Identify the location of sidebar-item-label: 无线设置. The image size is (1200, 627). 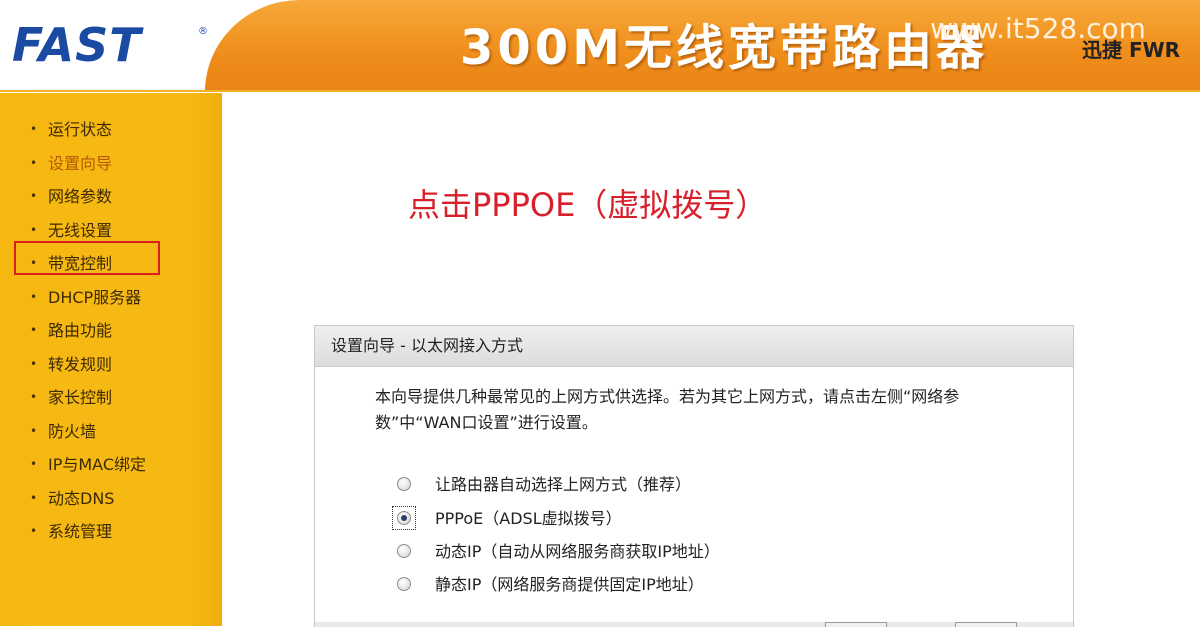
(80, 230).